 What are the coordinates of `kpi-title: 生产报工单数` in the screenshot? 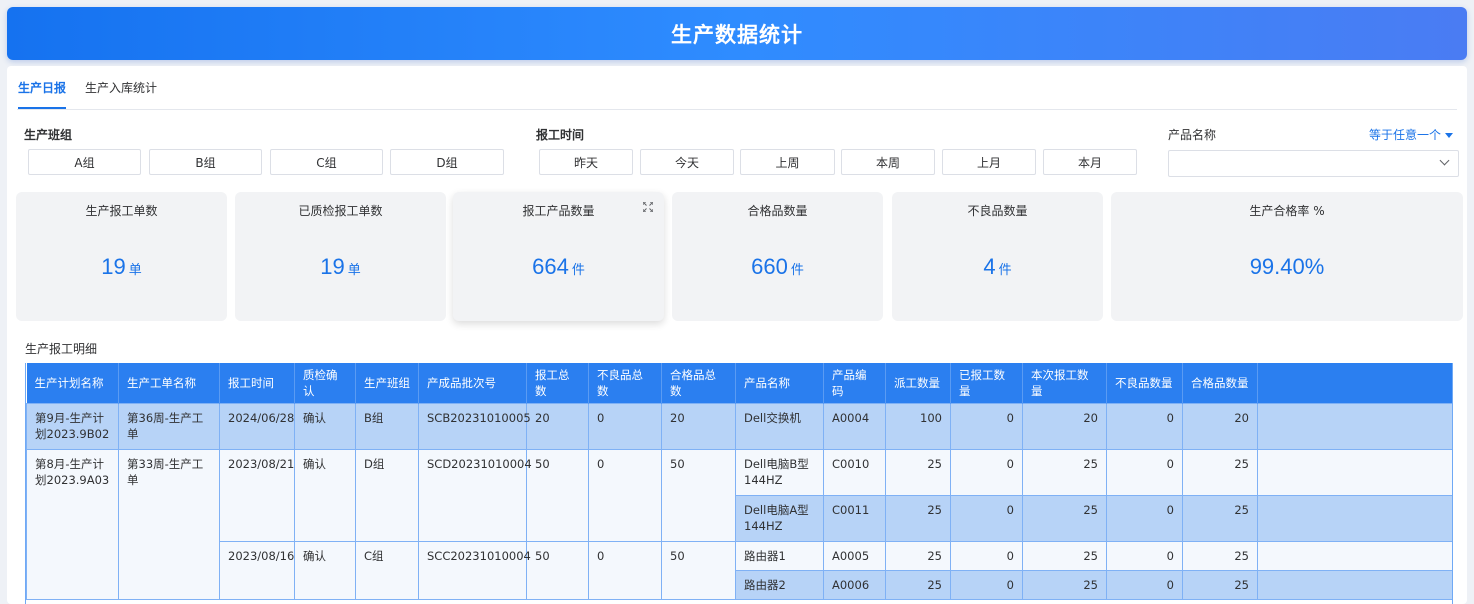 It's located at (121, 211).